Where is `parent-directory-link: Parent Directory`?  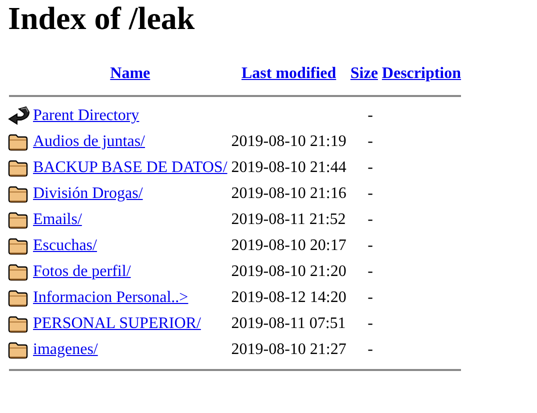
parent-directory-link: Parent Directory is located at coordinates (86, 115).